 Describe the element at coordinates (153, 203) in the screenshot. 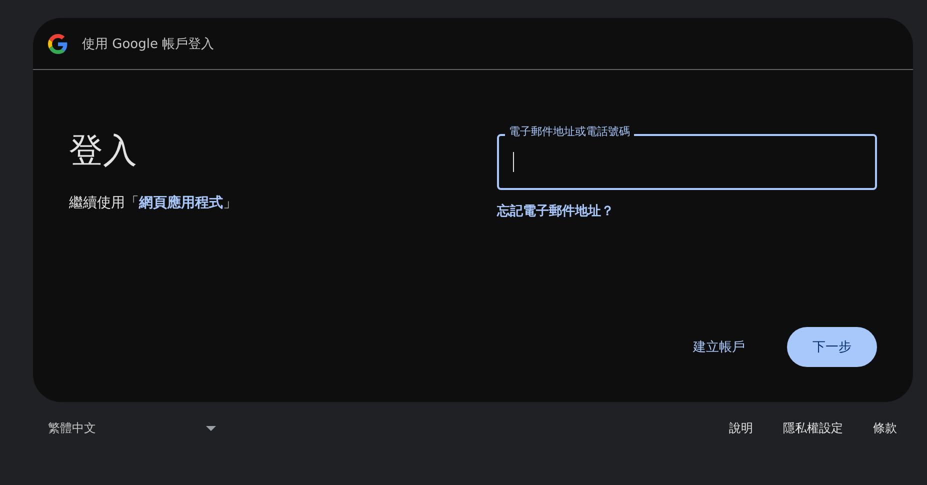

I see `subtitle: 繼續使用「網頁應用程式」` at that location.